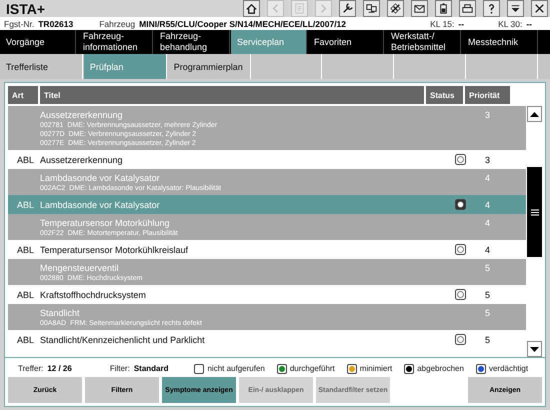  I want to click on legend-label: minimiert, so click(376, 368).